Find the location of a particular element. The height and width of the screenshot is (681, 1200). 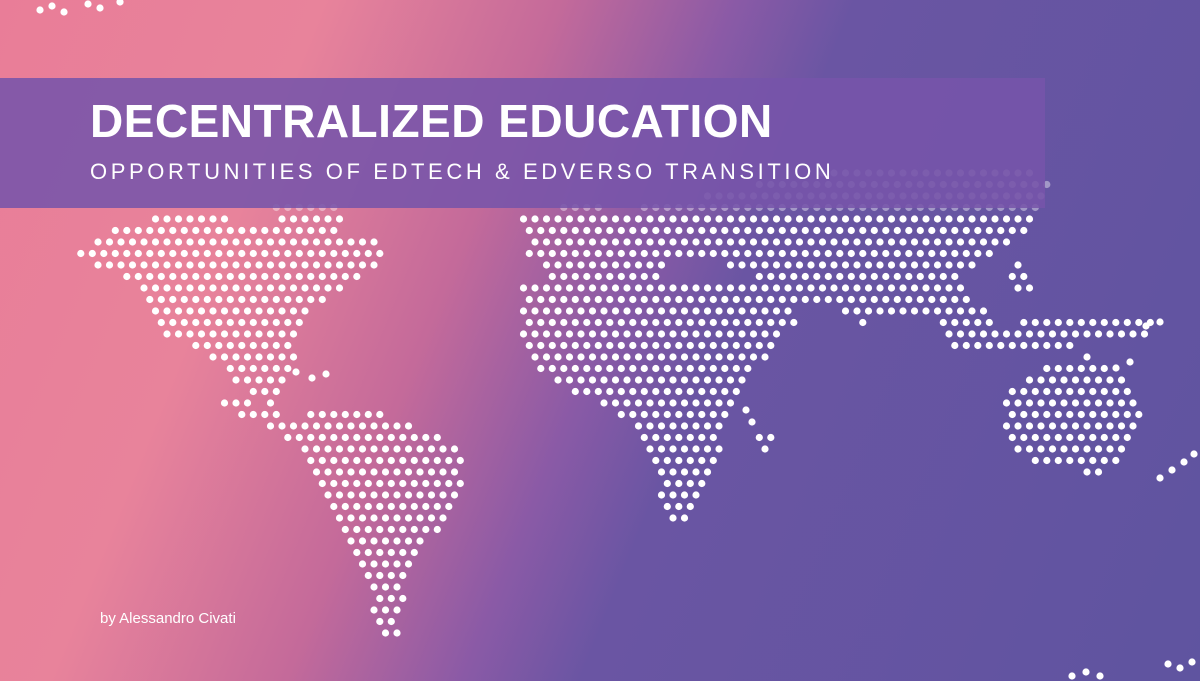

author-credit: by Alessandro Civati is located at coordinates (168, 618).